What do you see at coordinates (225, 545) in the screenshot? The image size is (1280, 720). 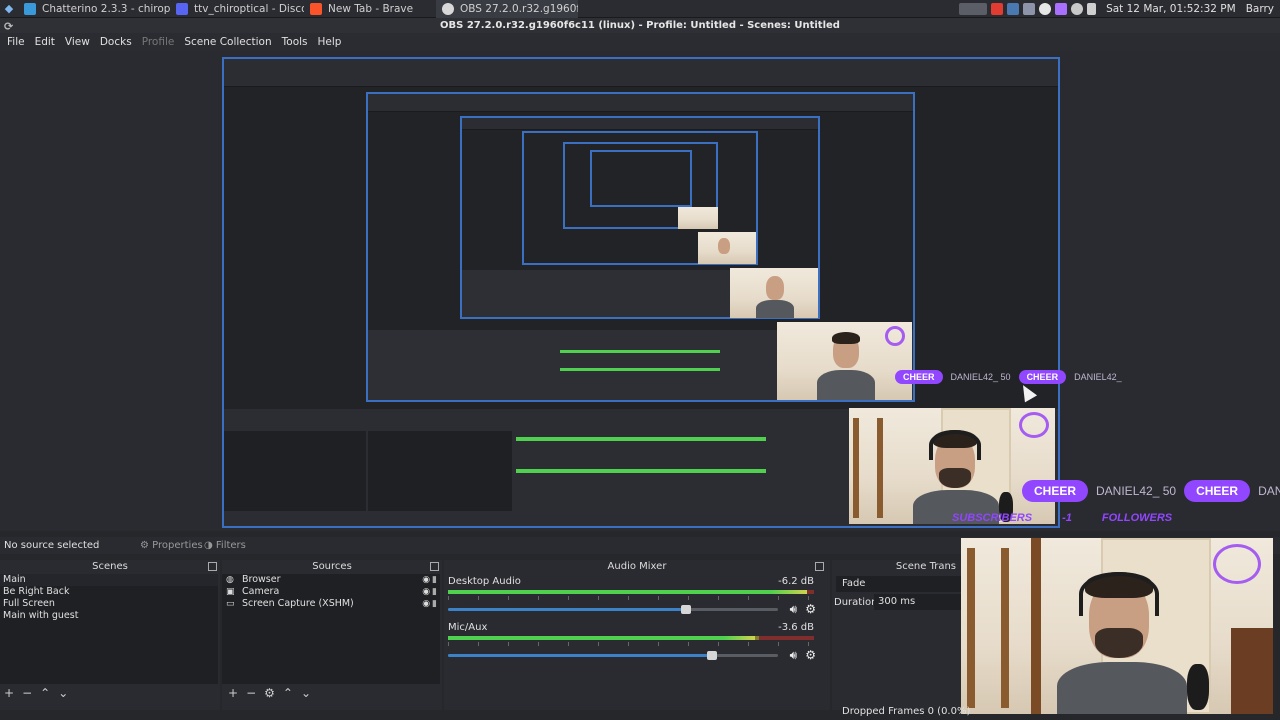 I see `filters-button: ◑ Filters` at bounding box center [225, 545].